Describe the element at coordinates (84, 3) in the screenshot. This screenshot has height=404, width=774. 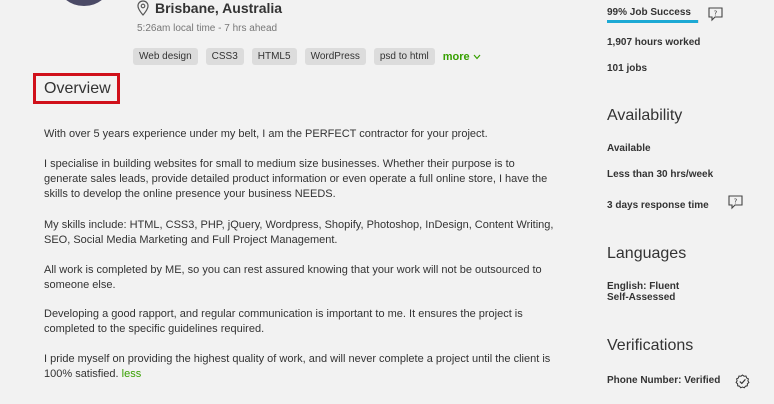
I see `avatar` at that location.